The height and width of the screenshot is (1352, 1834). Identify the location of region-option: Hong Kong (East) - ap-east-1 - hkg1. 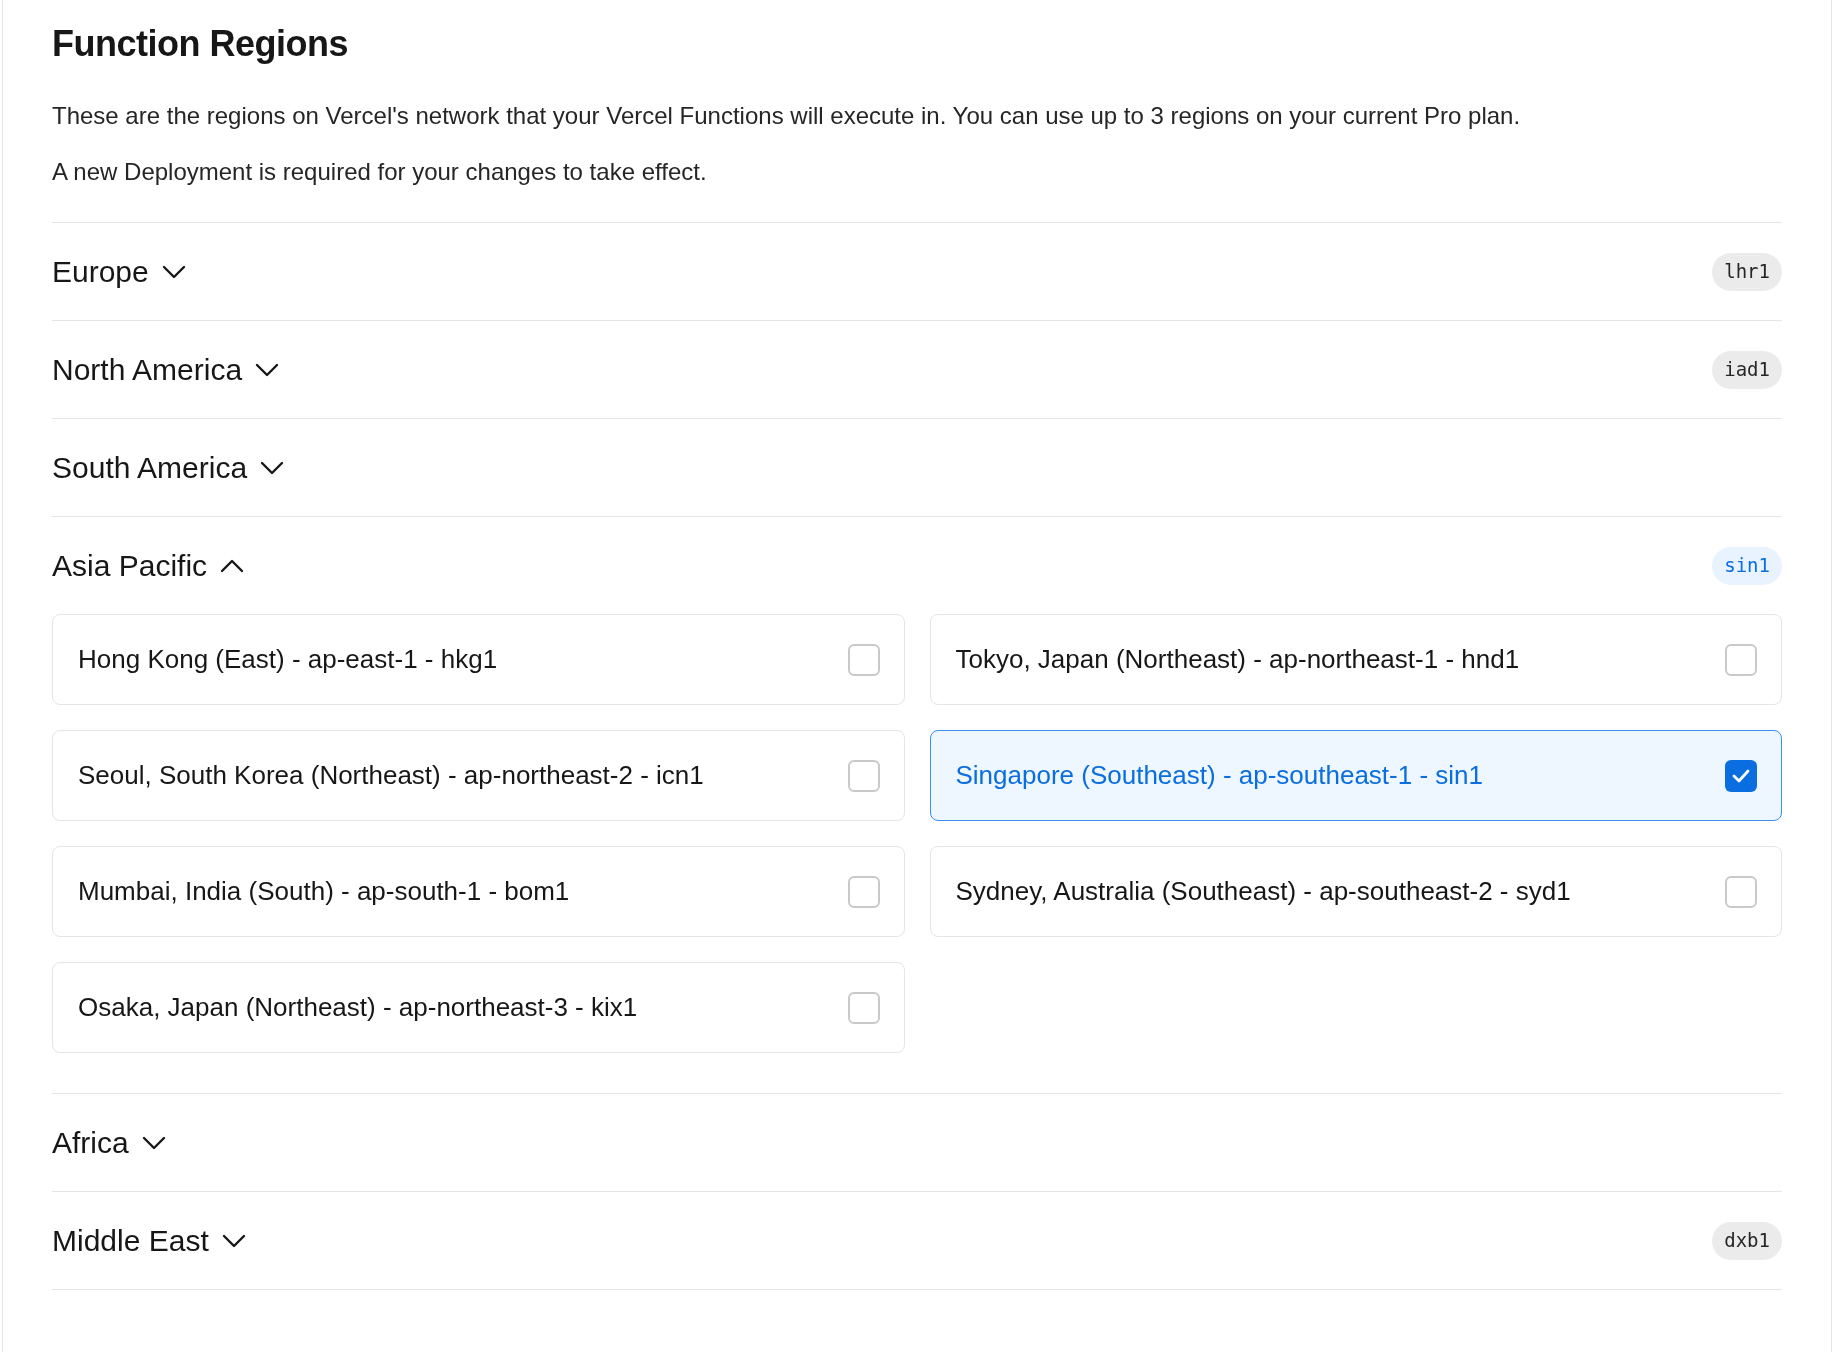
(478, 659).